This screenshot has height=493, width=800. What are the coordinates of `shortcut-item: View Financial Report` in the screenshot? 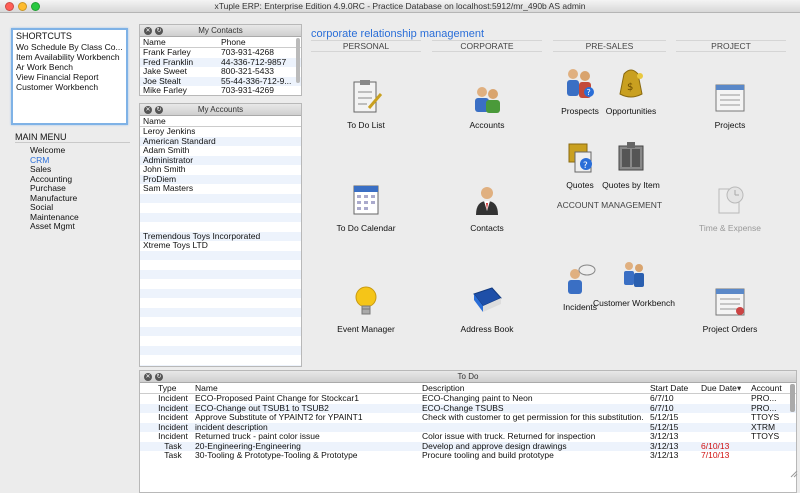 It's located at (69, 77).